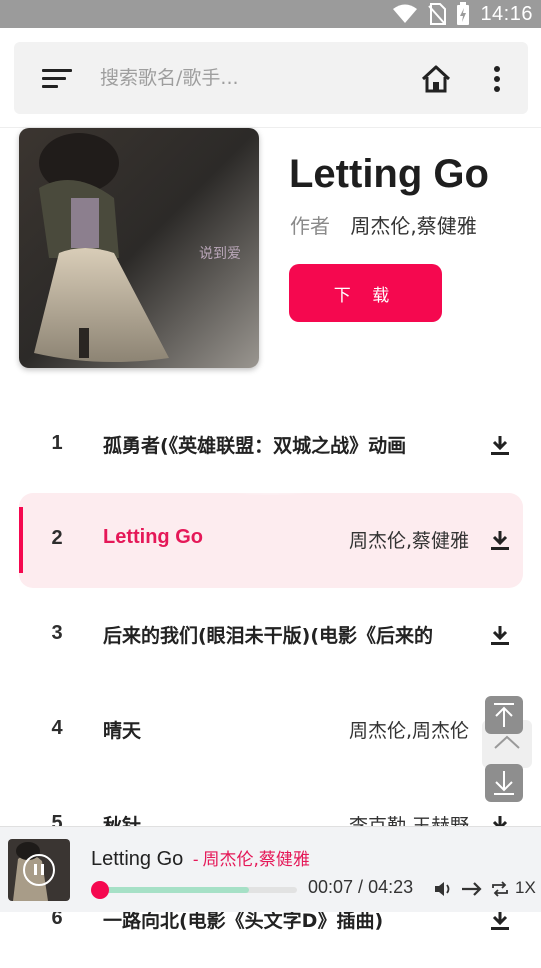 The image size is (541, 968). I want to click on volume-icon, so click(443, 889).